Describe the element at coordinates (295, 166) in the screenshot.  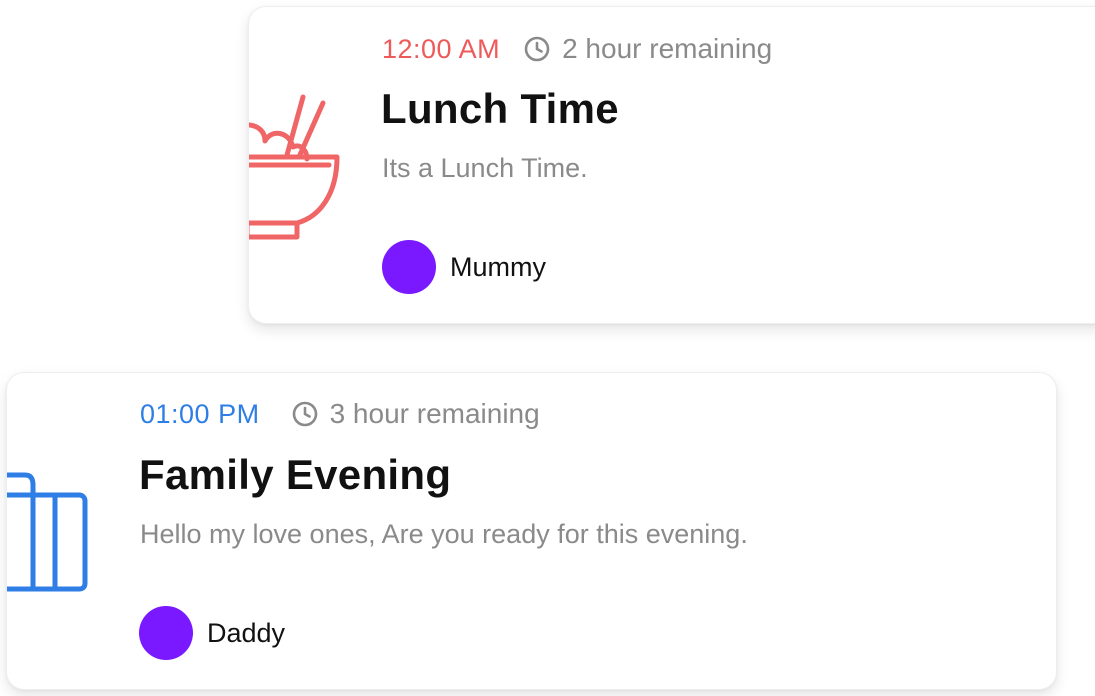
I see `rice-bowl-chopsticks-icon` at that location.